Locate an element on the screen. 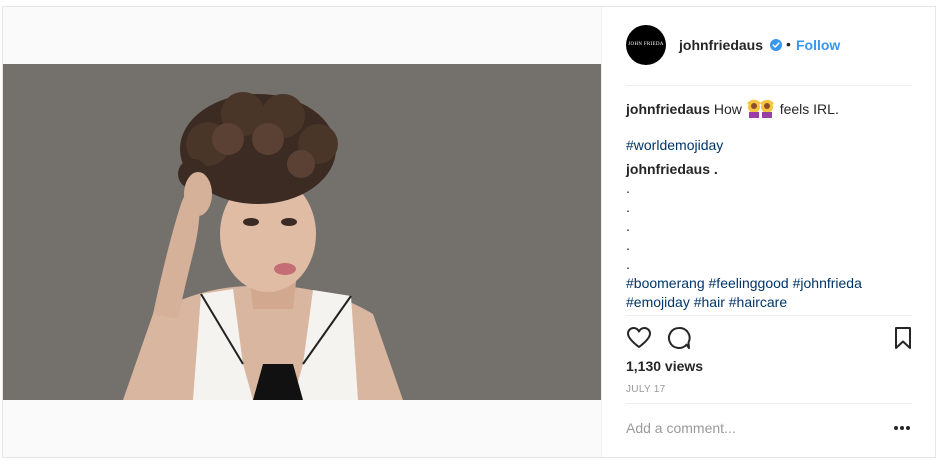  avatar-logo-text: JOHN FRIEDA is located at coordinates (646, 44).